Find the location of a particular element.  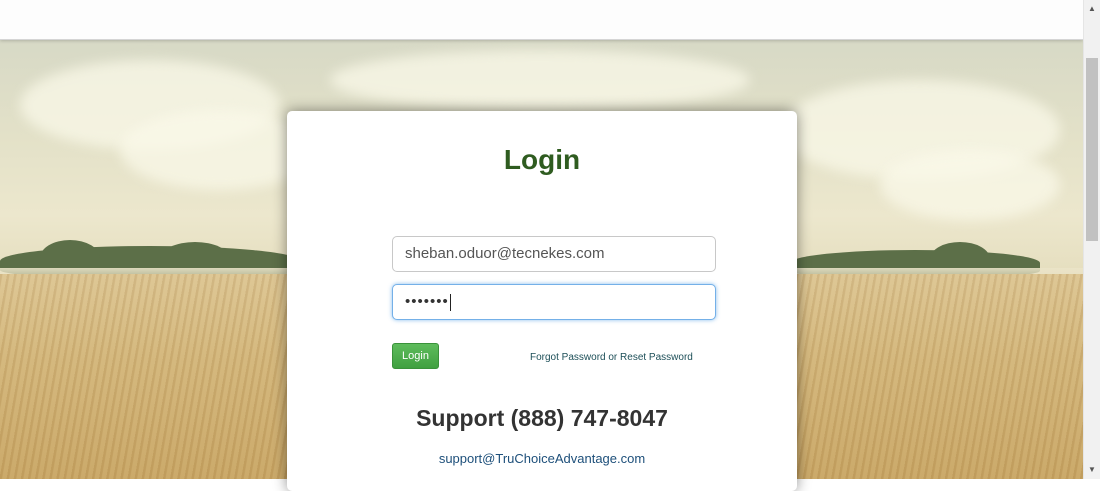

forgot-password-link: Forgot Password or Reset Password is located at coordinates (611, 357).